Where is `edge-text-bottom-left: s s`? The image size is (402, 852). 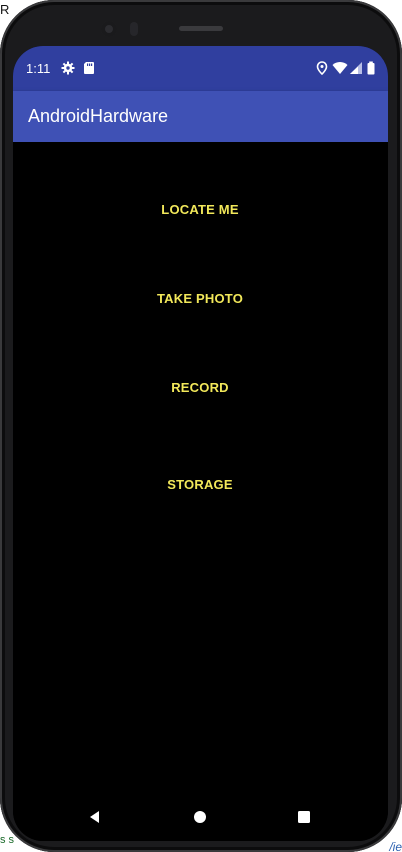 edge-text-bottom-left: s s is located at coordinates (7, 840).